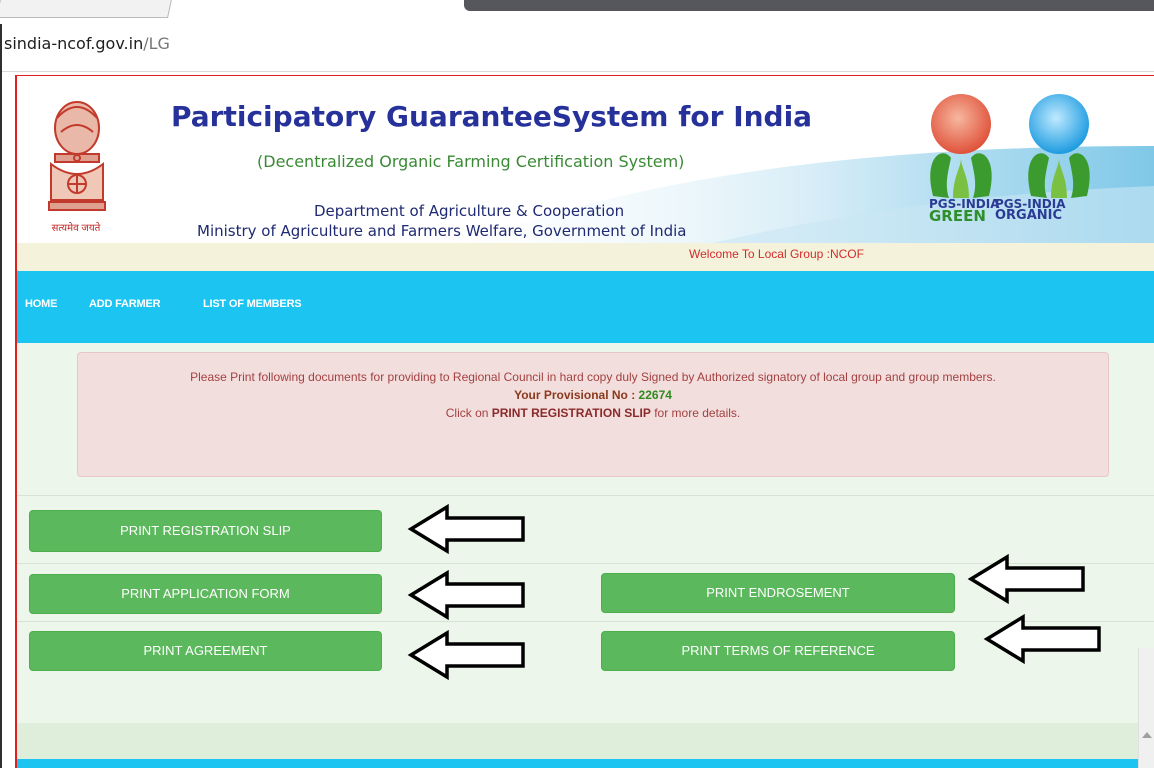  Describe the element at coordinates (156, 43) in the screenshot. I see `url-path: /LG` at that location.